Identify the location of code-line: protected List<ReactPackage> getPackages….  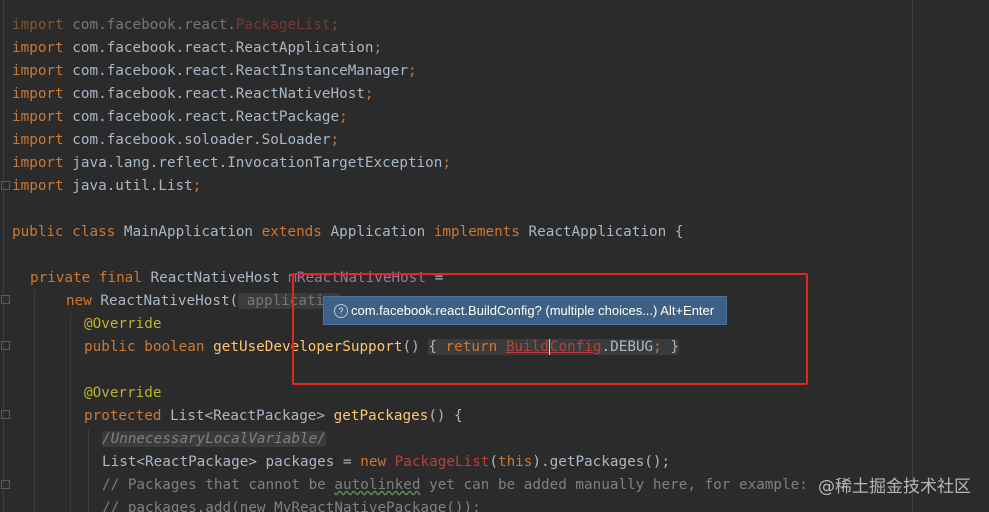
(273, 416).